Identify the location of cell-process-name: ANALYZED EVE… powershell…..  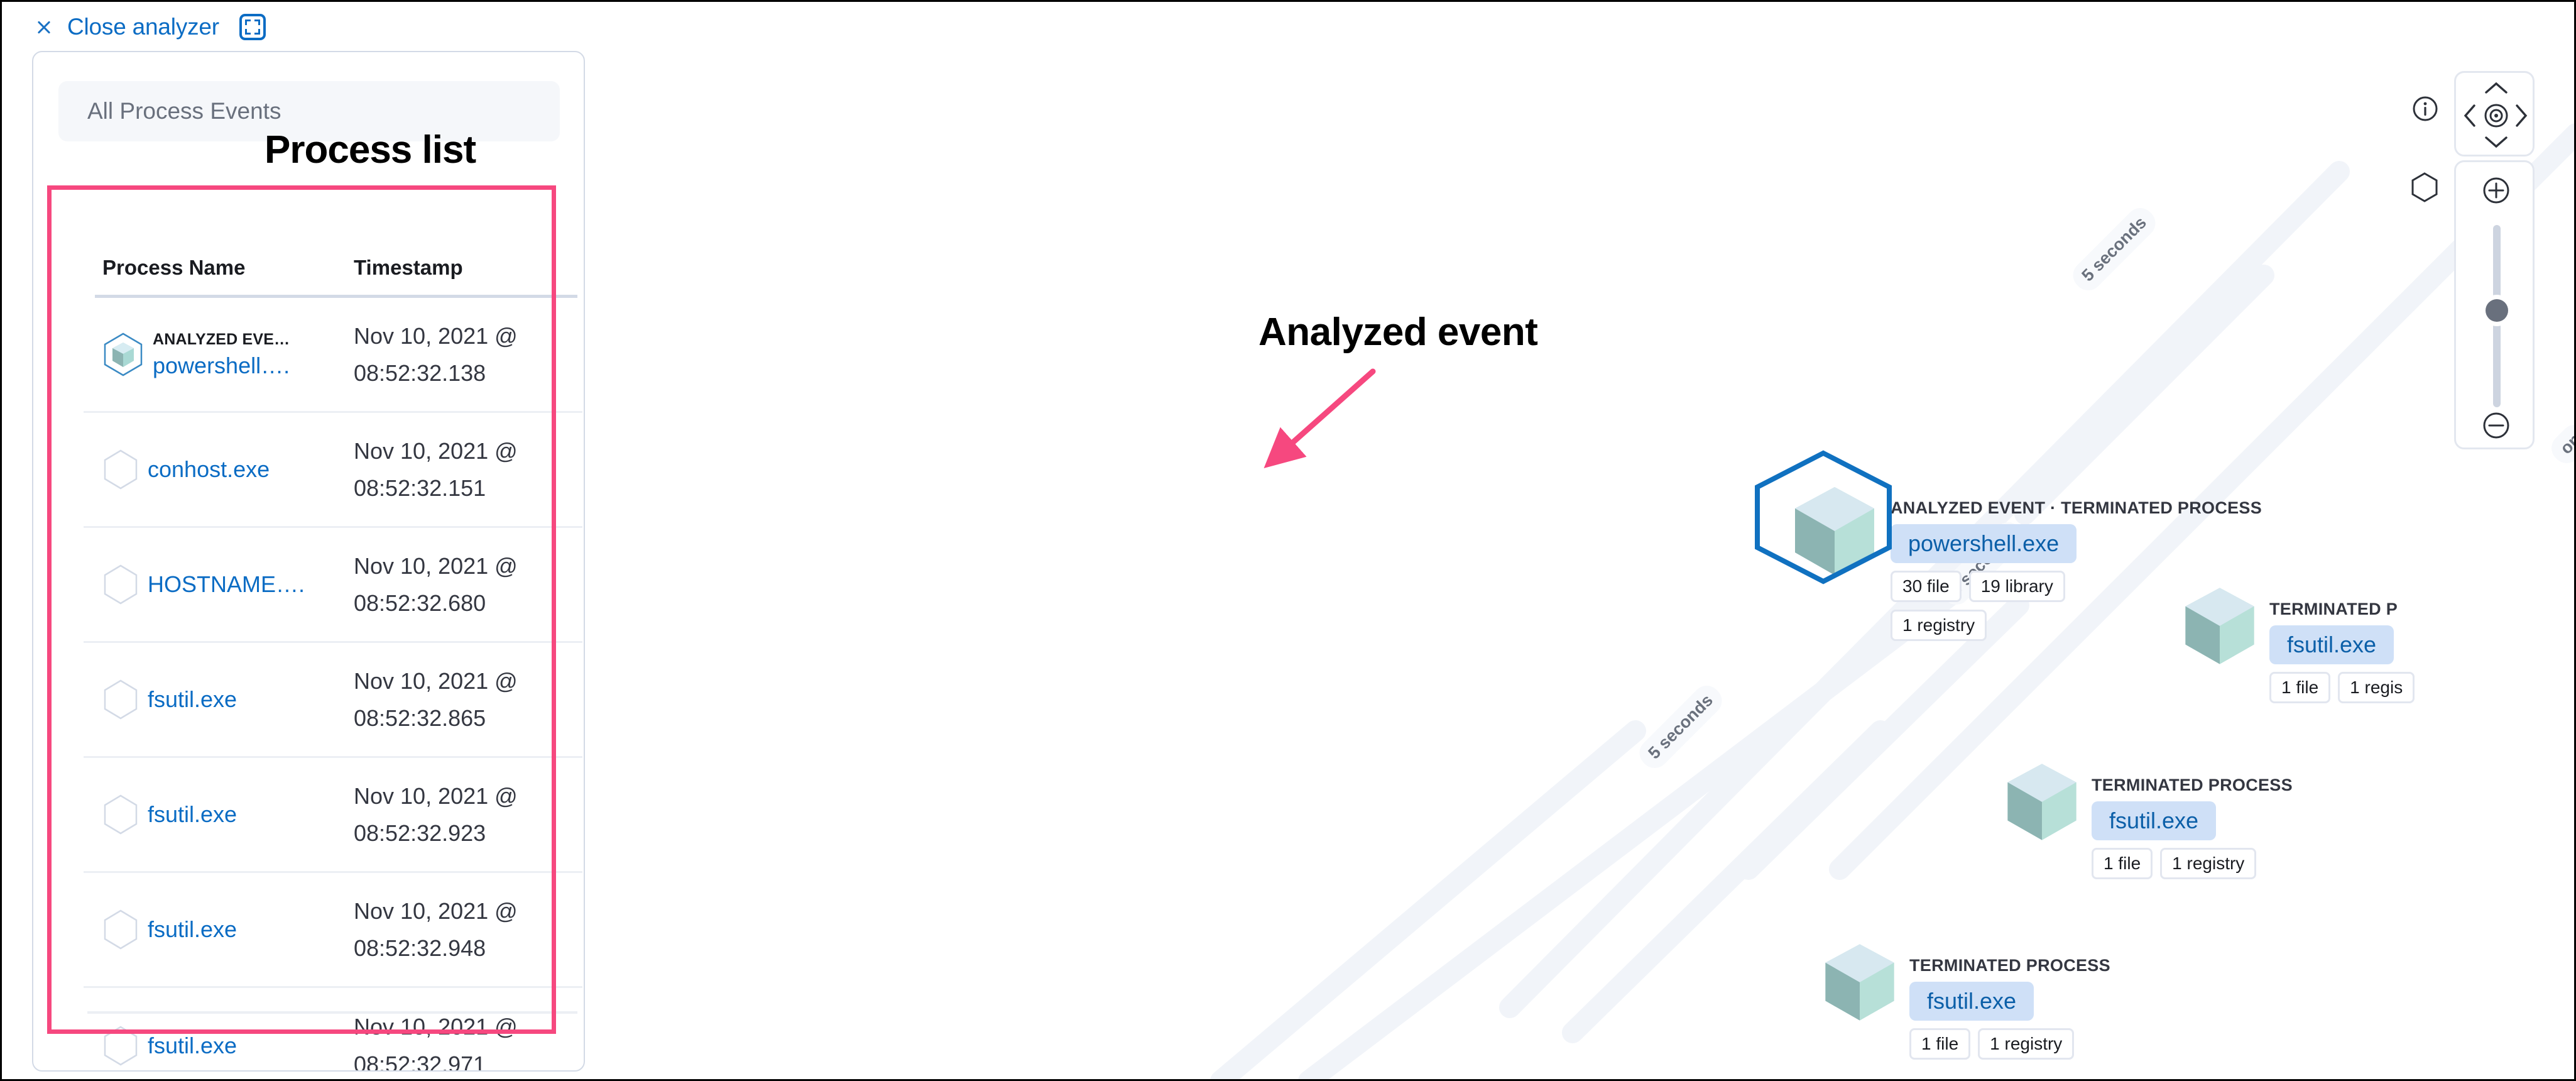
(228, 355).